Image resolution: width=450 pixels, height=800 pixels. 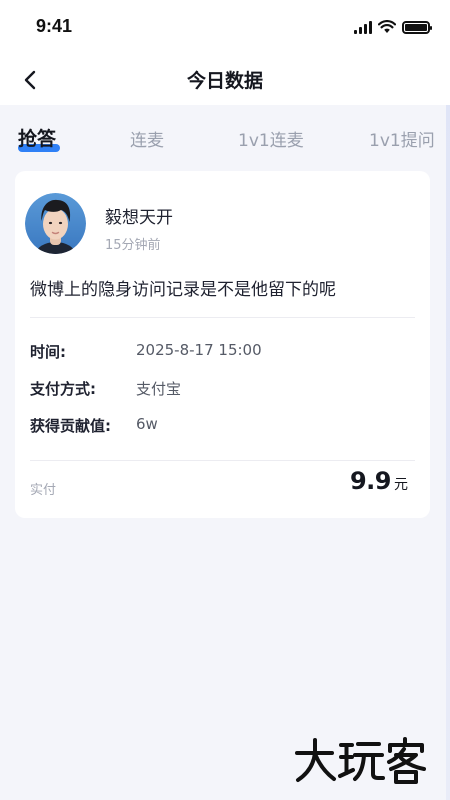 I want to click on status-bar: 9:41, so click(x=225, y=26).